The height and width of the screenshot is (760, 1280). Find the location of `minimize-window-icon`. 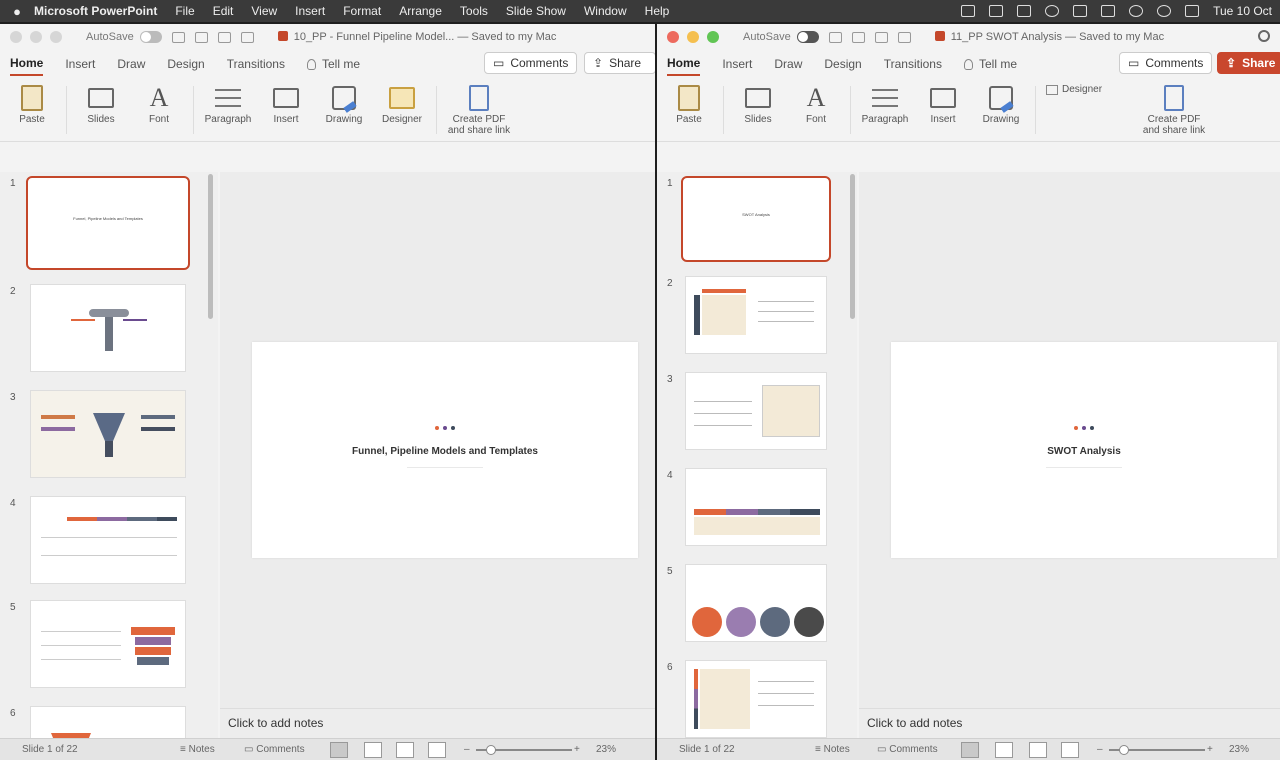

minimize-window-icon is located at coordinates (36, 37).